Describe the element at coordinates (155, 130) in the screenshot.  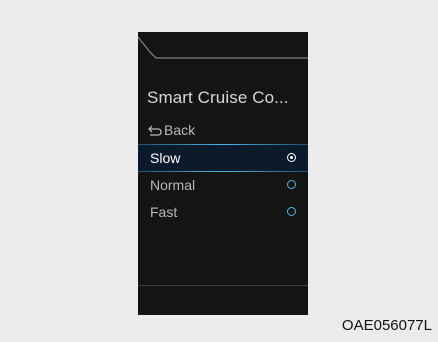
I see `back-arrow-icon` at that location.